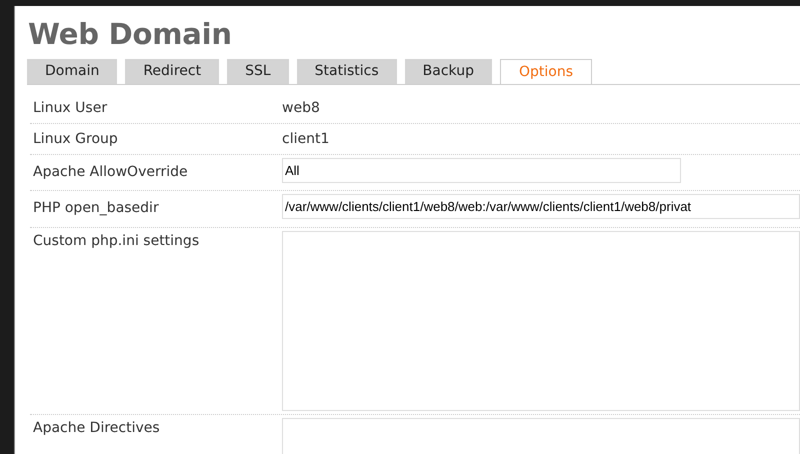 The image size is (800, 454). What do you see at coordinates (481, 170) in the screenshot?
I see `input-field: All` at bounding box center [481, 170].